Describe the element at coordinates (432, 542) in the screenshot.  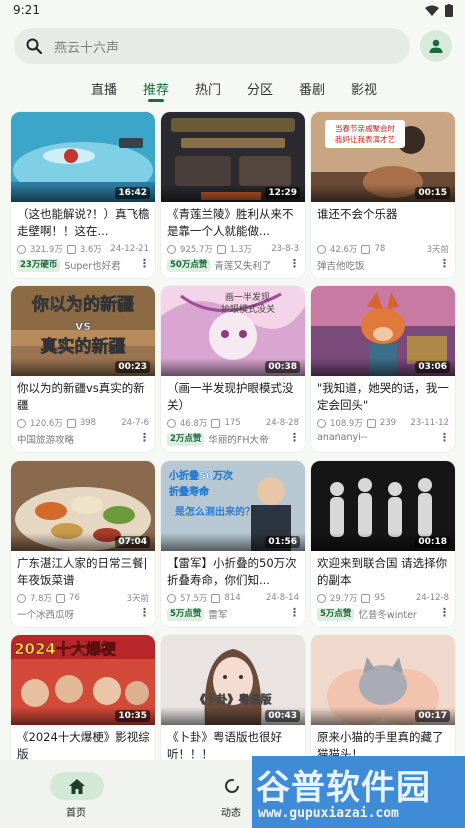
I see `video-duration: 00:18` at that location.